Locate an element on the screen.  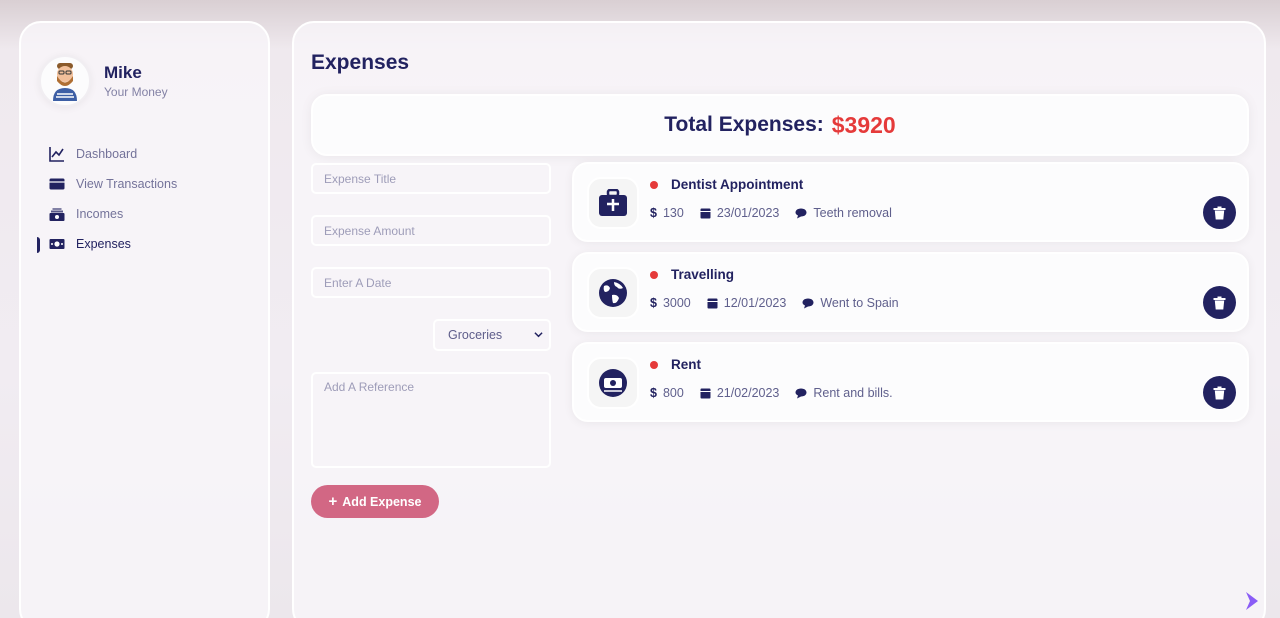
money-bills-icon is located at coordinates (57, 214).